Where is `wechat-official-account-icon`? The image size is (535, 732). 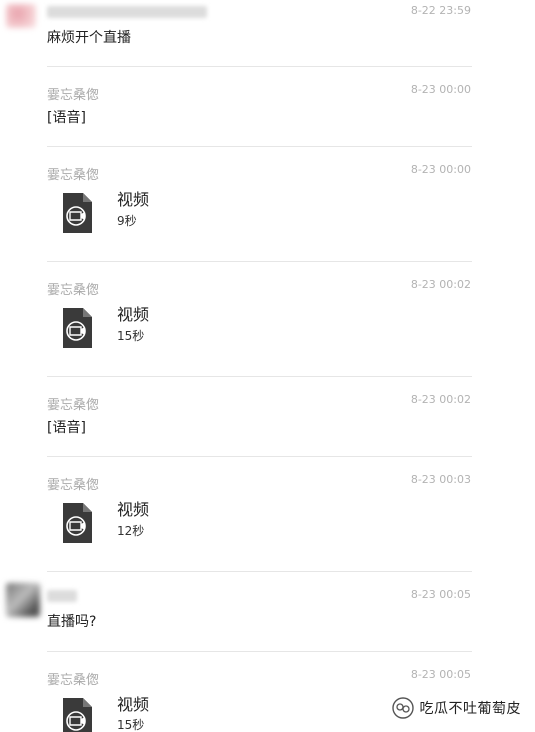 wechat-official-account-icon is located at coordinates (402, 708).